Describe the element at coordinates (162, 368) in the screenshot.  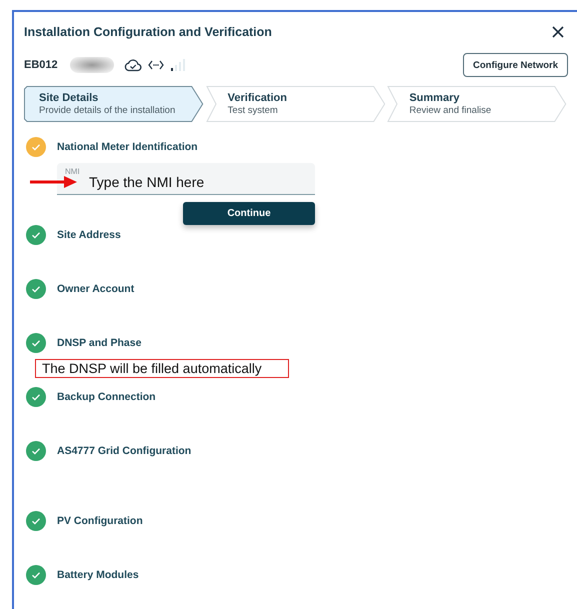
I see `annotation-box: The DNSP will be filled automatically` at that location.